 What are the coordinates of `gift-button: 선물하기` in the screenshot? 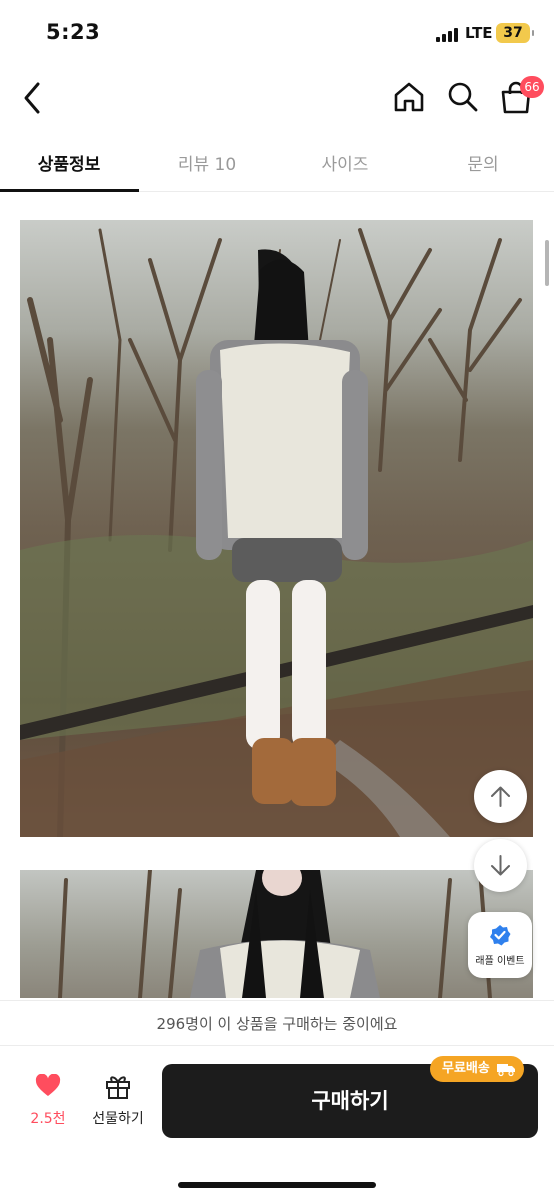 It's located at (118, 1104).